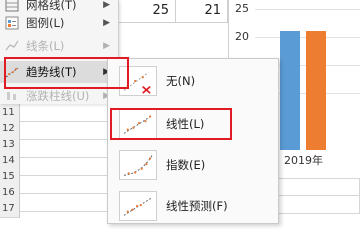 Image resolution: width=360 pixels, height=240 pixels. I want to click on legend-icon, so click(12, 23).